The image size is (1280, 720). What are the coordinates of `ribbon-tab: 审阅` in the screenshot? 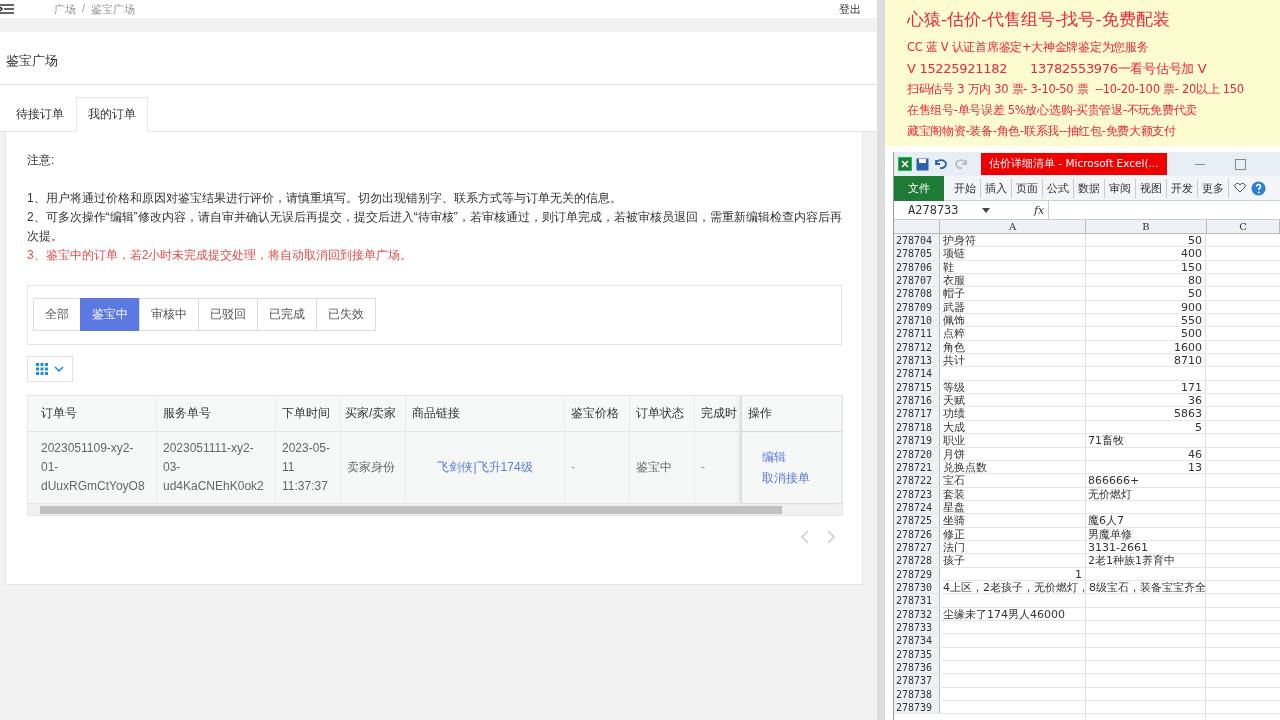 It's located at (1120, 188).